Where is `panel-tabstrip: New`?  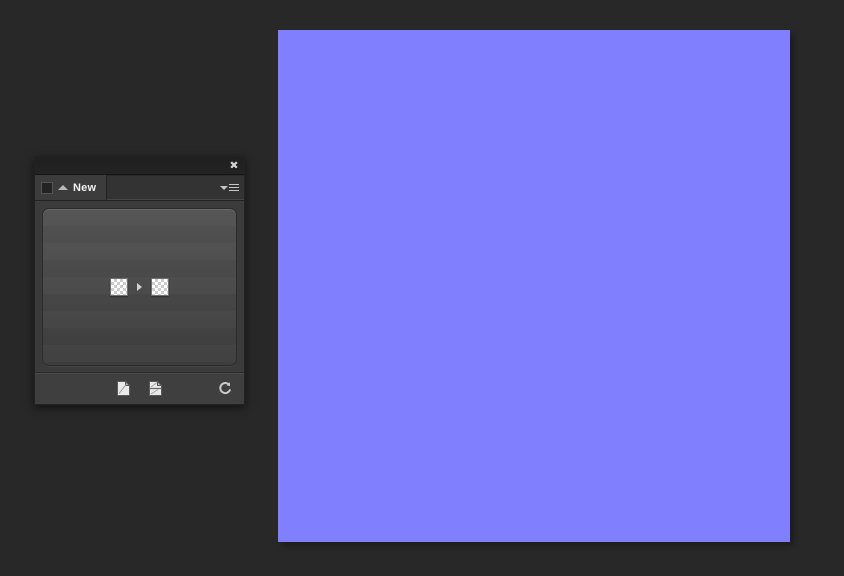
panel-tabstrip: New is located at coordinates (139, 188).